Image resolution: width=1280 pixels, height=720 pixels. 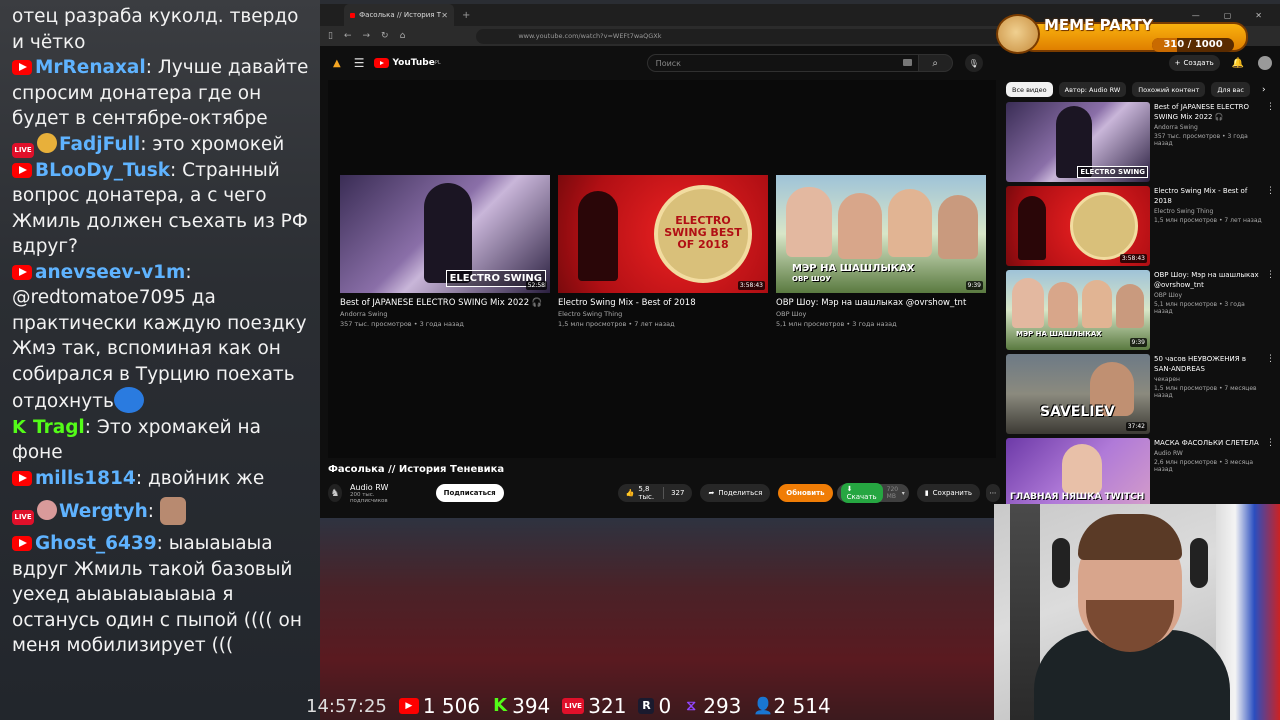 I want to click on rec-channel: чекарен, so click(x=1167, y=379).